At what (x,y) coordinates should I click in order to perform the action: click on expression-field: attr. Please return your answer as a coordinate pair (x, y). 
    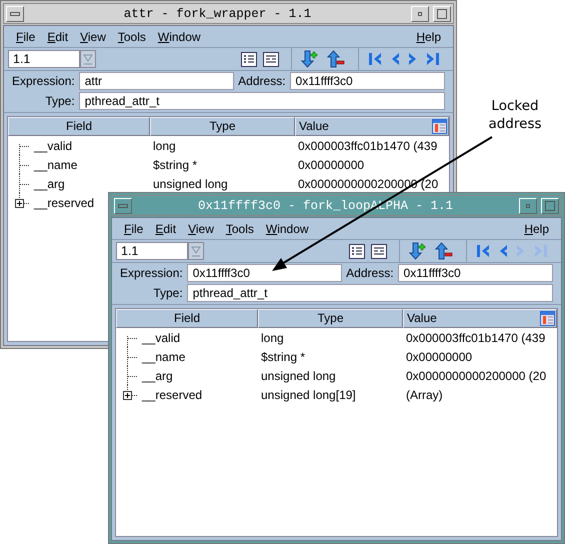
    Looking at the image, I should click on (156, 81).